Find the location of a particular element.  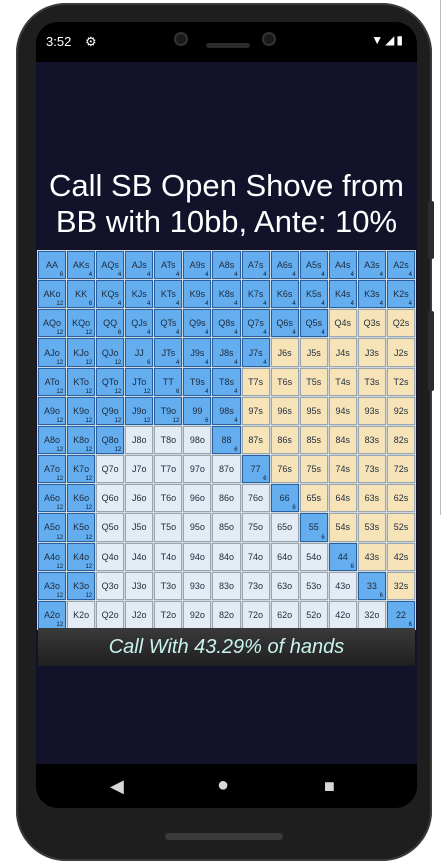

hand-cell: Q6o is located at coordinates (110, 498).